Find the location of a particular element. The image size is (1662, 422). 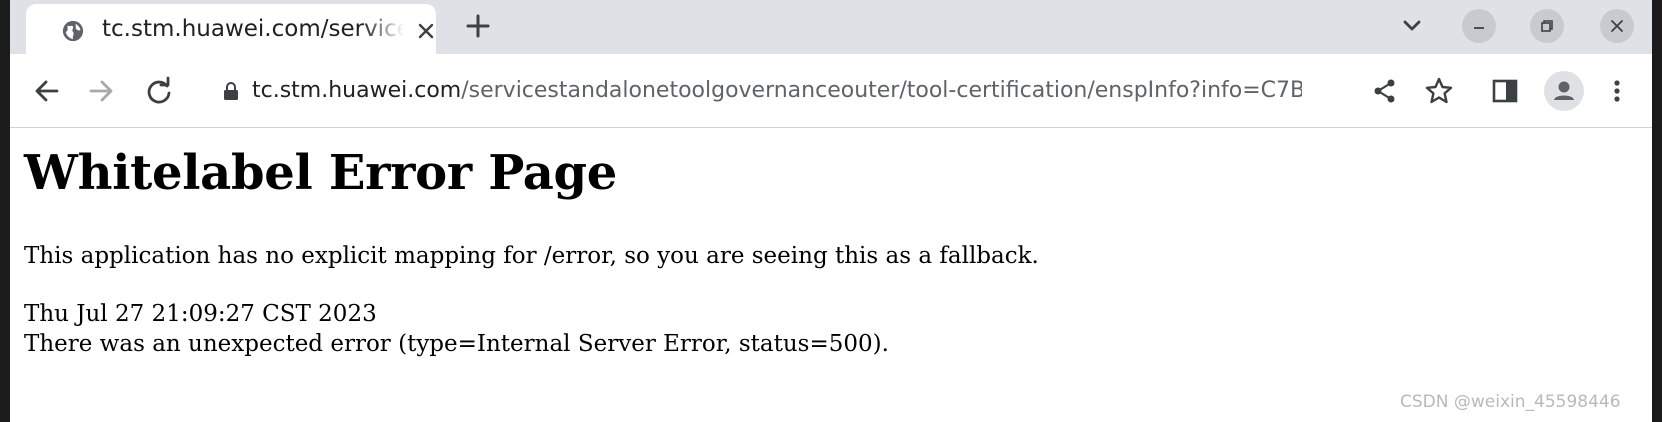

page-title: Whitelabel Error Page is located at coordinates (321, 173).